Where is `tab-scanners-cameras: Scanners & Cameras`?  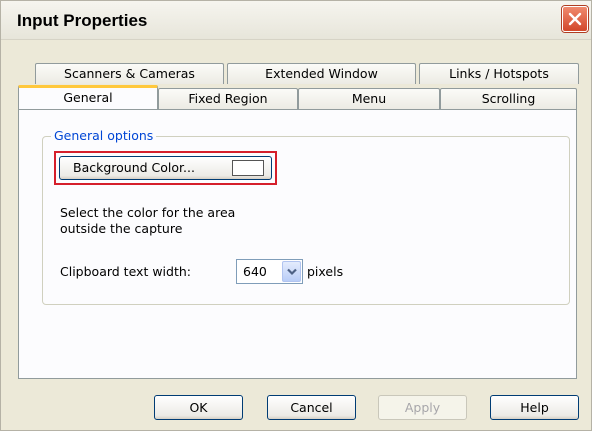 tab-scanners-cameras: Scanners & Cameras is located at coordinates (129, 73).